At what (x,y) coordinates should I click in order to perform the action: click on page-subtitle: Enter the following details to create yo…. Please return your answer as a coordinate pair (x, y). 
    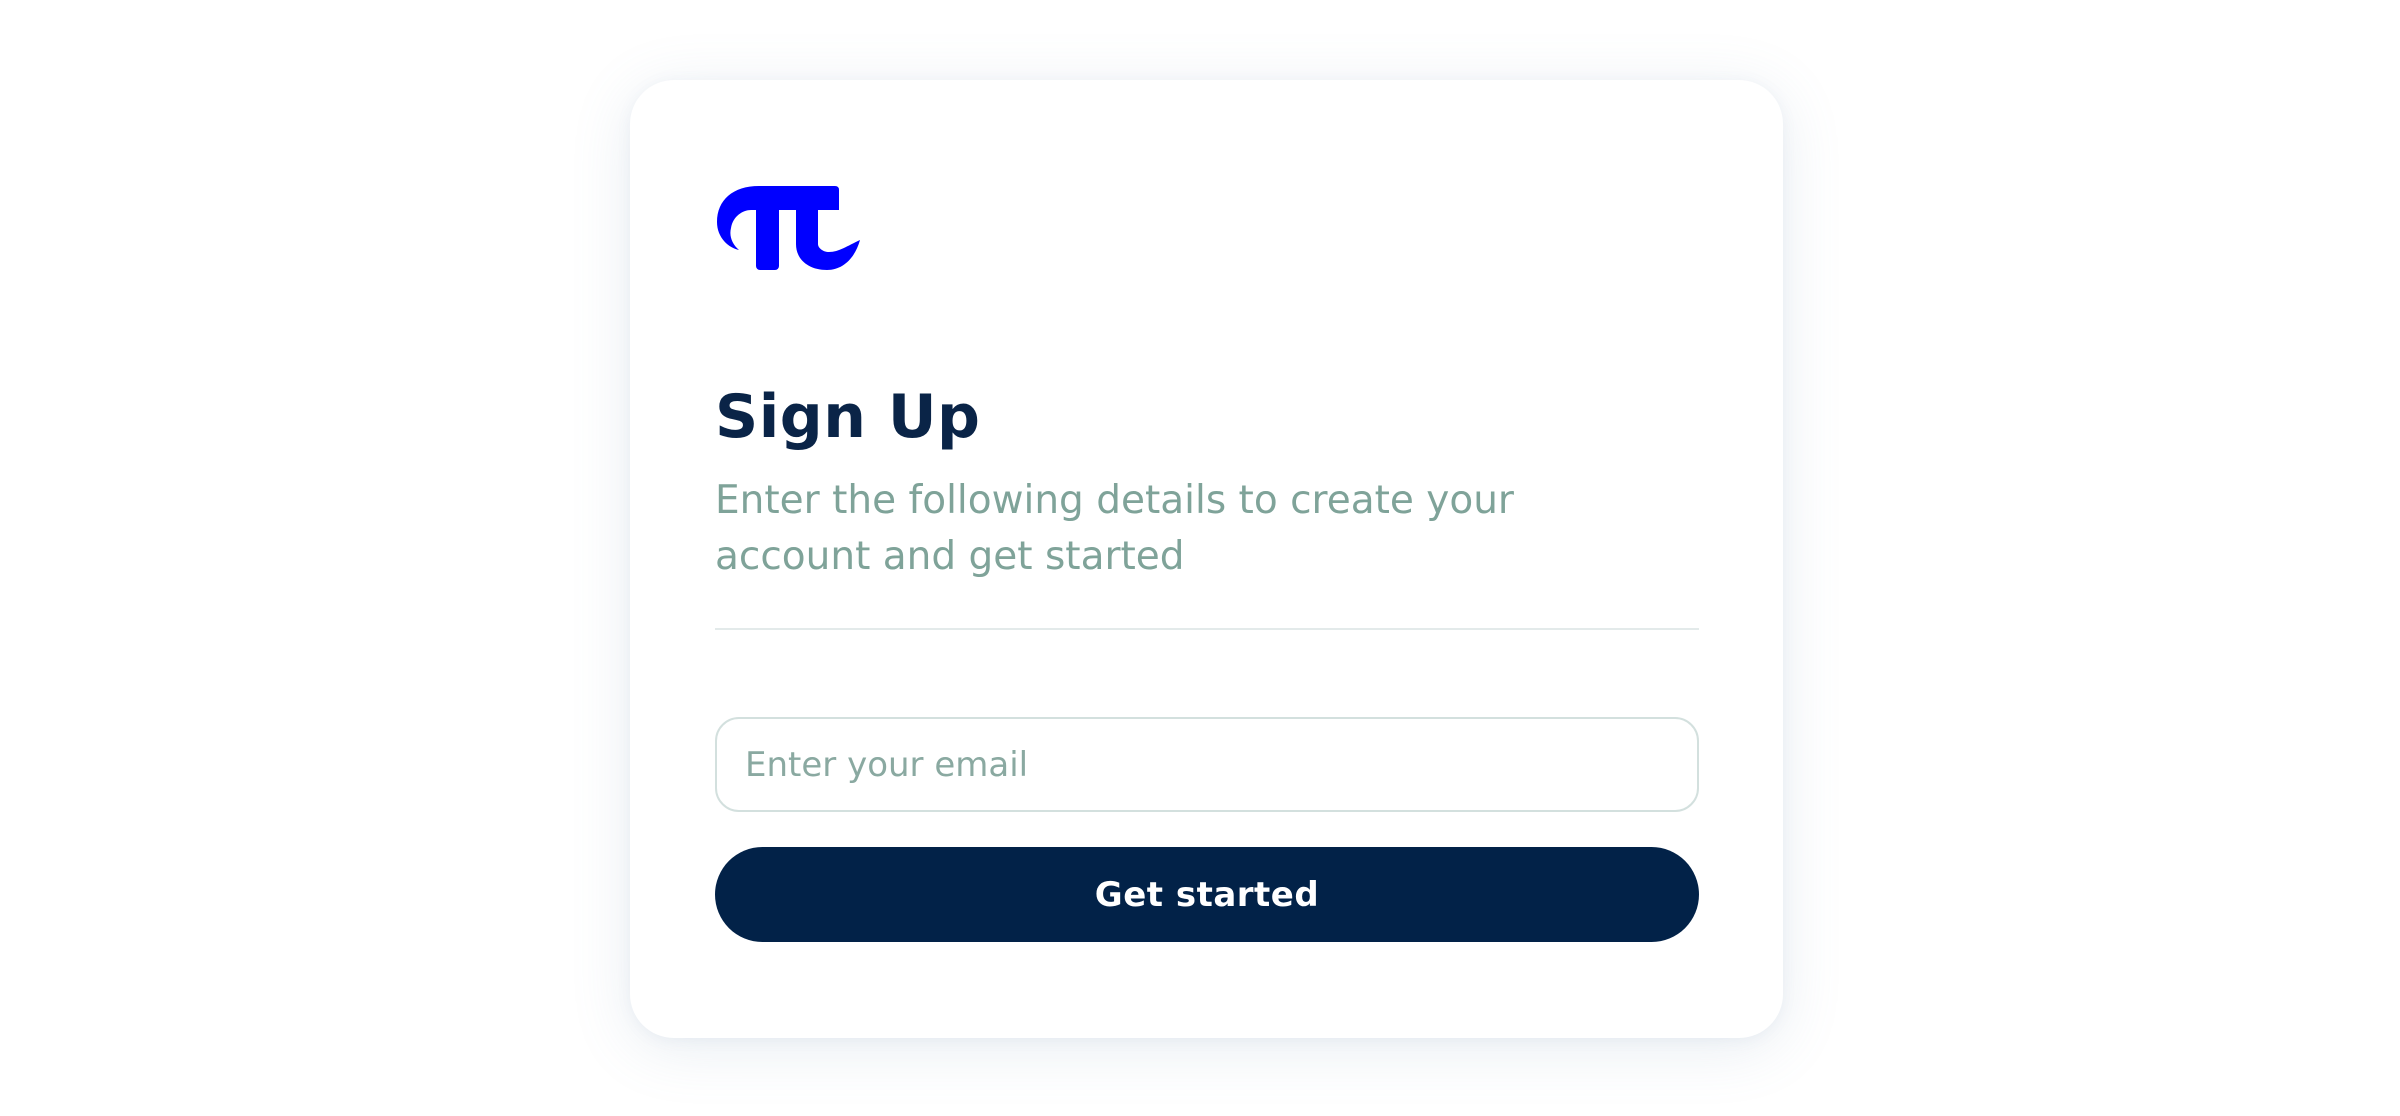
    Looking at the image, I should click on (1114, 528).